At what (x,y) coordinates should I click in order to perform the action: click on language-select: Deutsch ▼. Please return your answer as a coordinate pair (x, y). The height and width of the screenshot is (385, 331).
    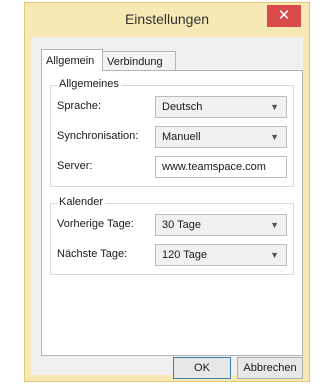
    Looking at the image, I should click on (221, 107).